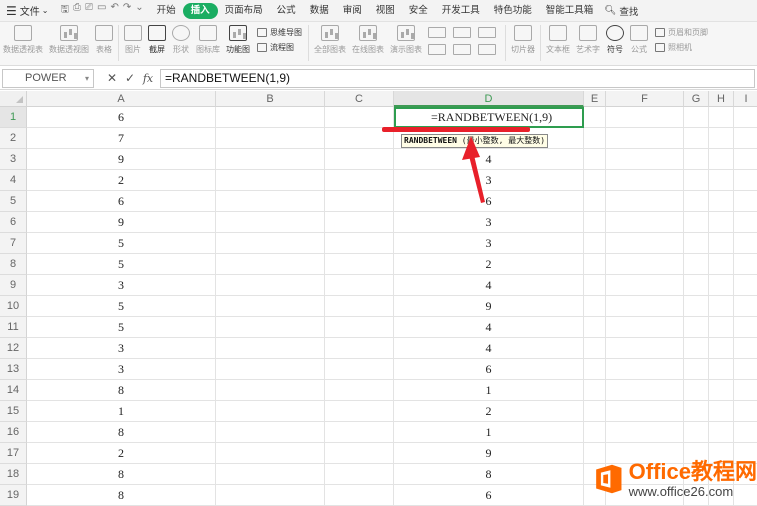  Describe the element at coordinates (77, 10) in the screenshot. I see `export-icon: ⎙` at that location.